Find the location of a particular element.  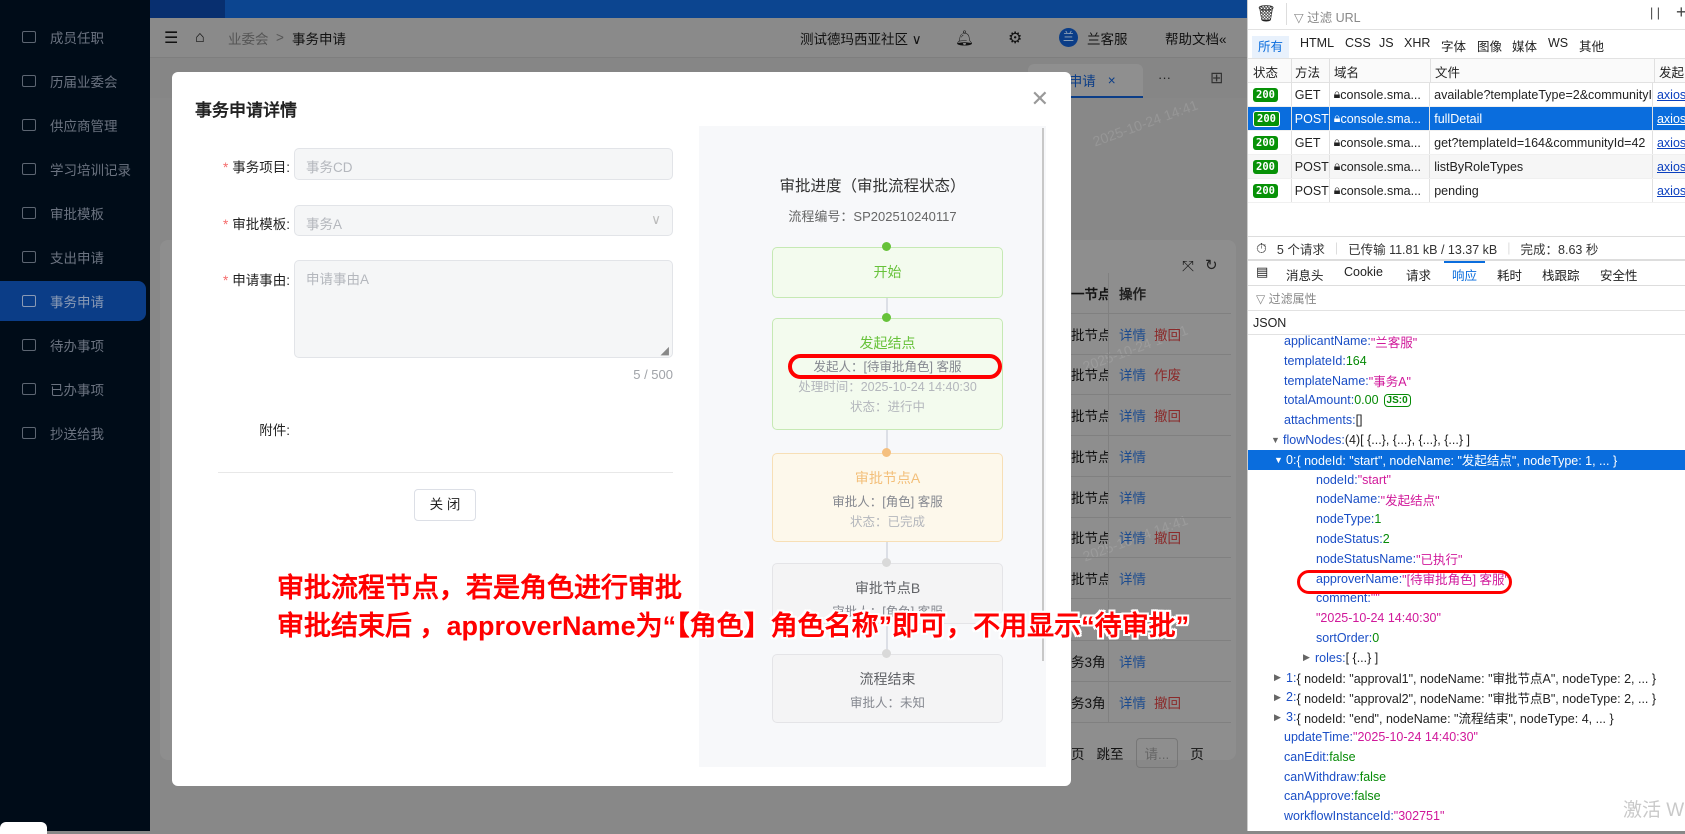

grid-icon: ⊞ is located at coordinates (1216, 78).